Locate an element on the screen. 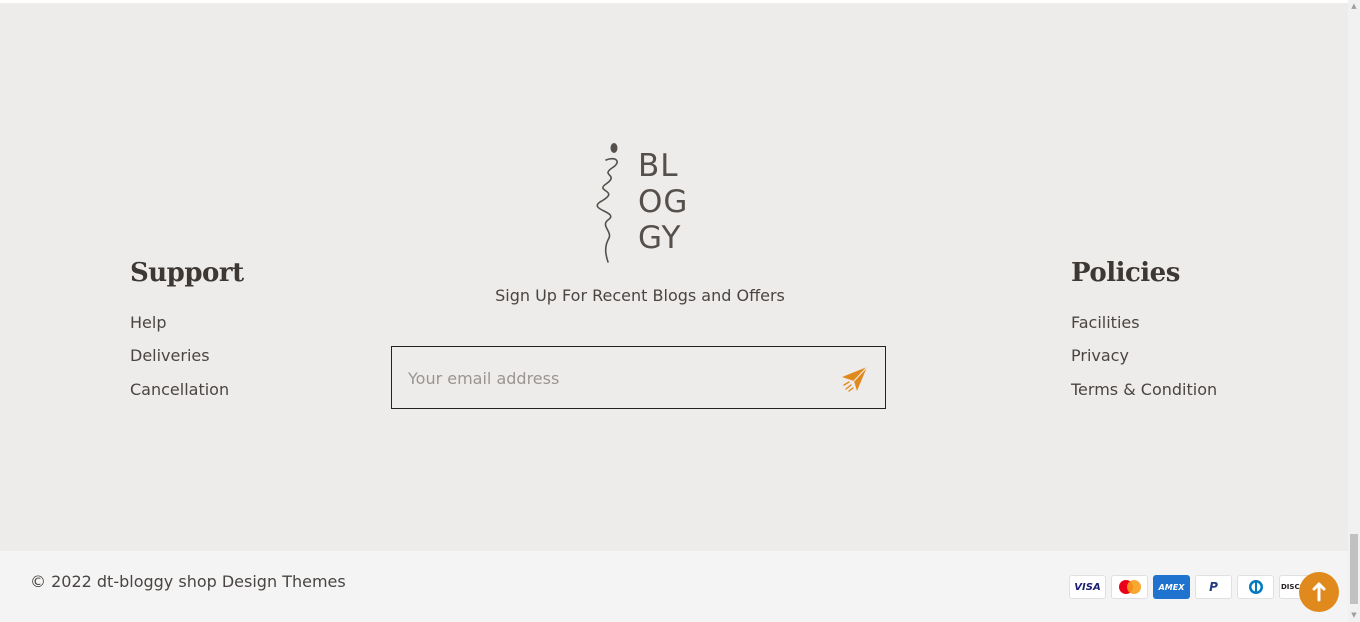 The width and height of the screenshot is (1360, 622). scrollbar-thumb is located at coordinates (1354, 569).